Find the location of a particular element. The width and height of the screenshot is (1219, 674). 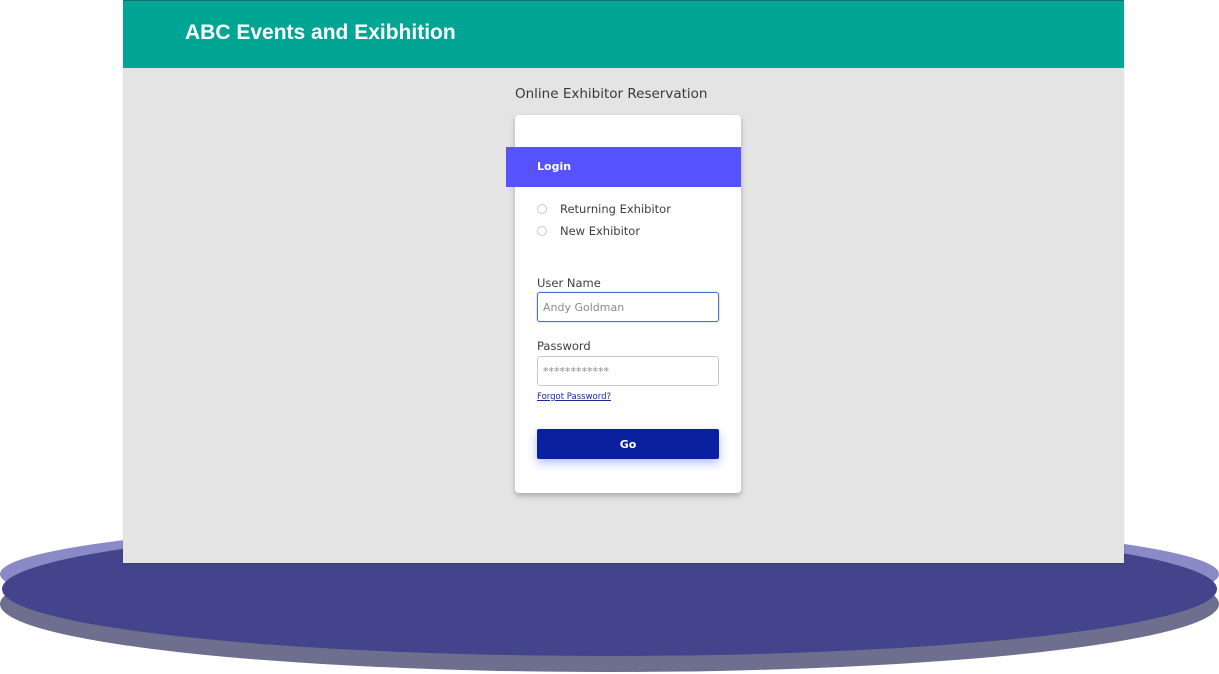

app-title: ABC Events and Exibhition is located at coordinates (320, 32).